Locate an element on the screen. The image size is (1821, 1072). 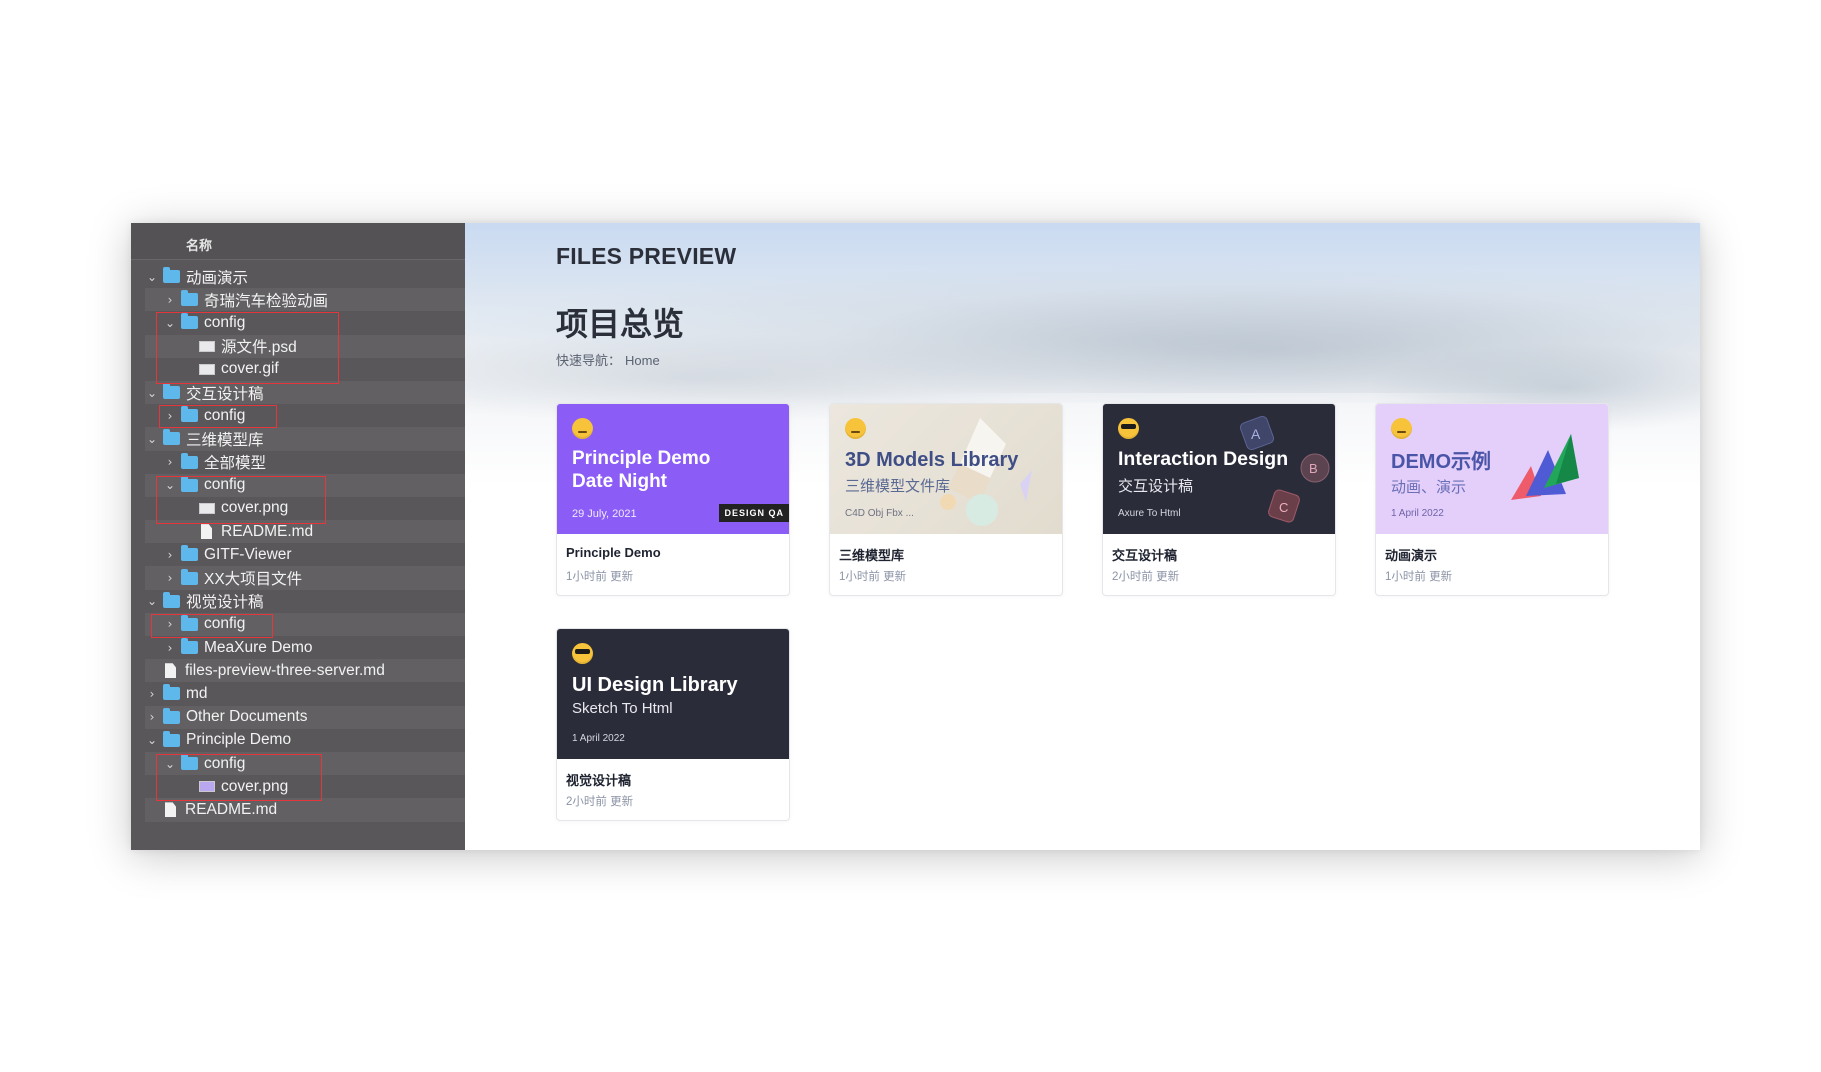
tree-item-label: 奇瑞汽车检验动画 is located at coordinates (266, 301).